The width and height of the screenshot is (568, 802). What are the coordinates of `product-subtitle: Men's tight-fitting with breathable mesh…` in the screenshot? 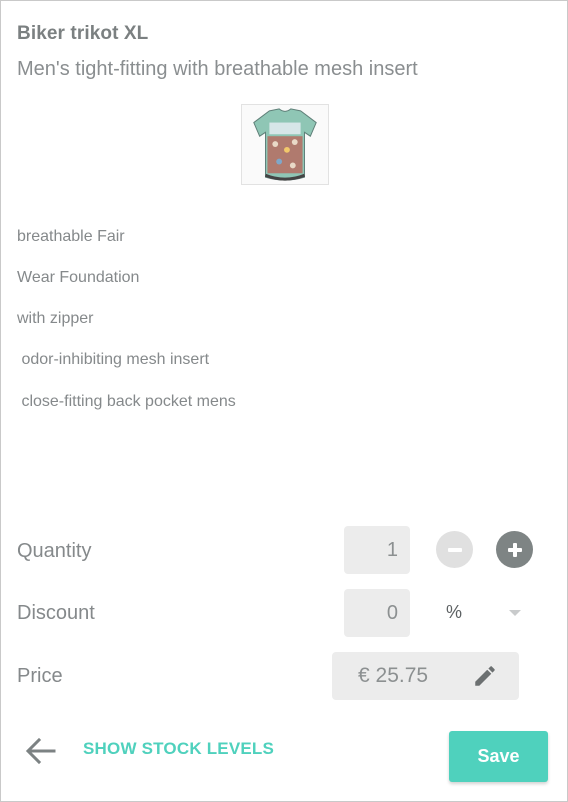 It's located at (217, 69).